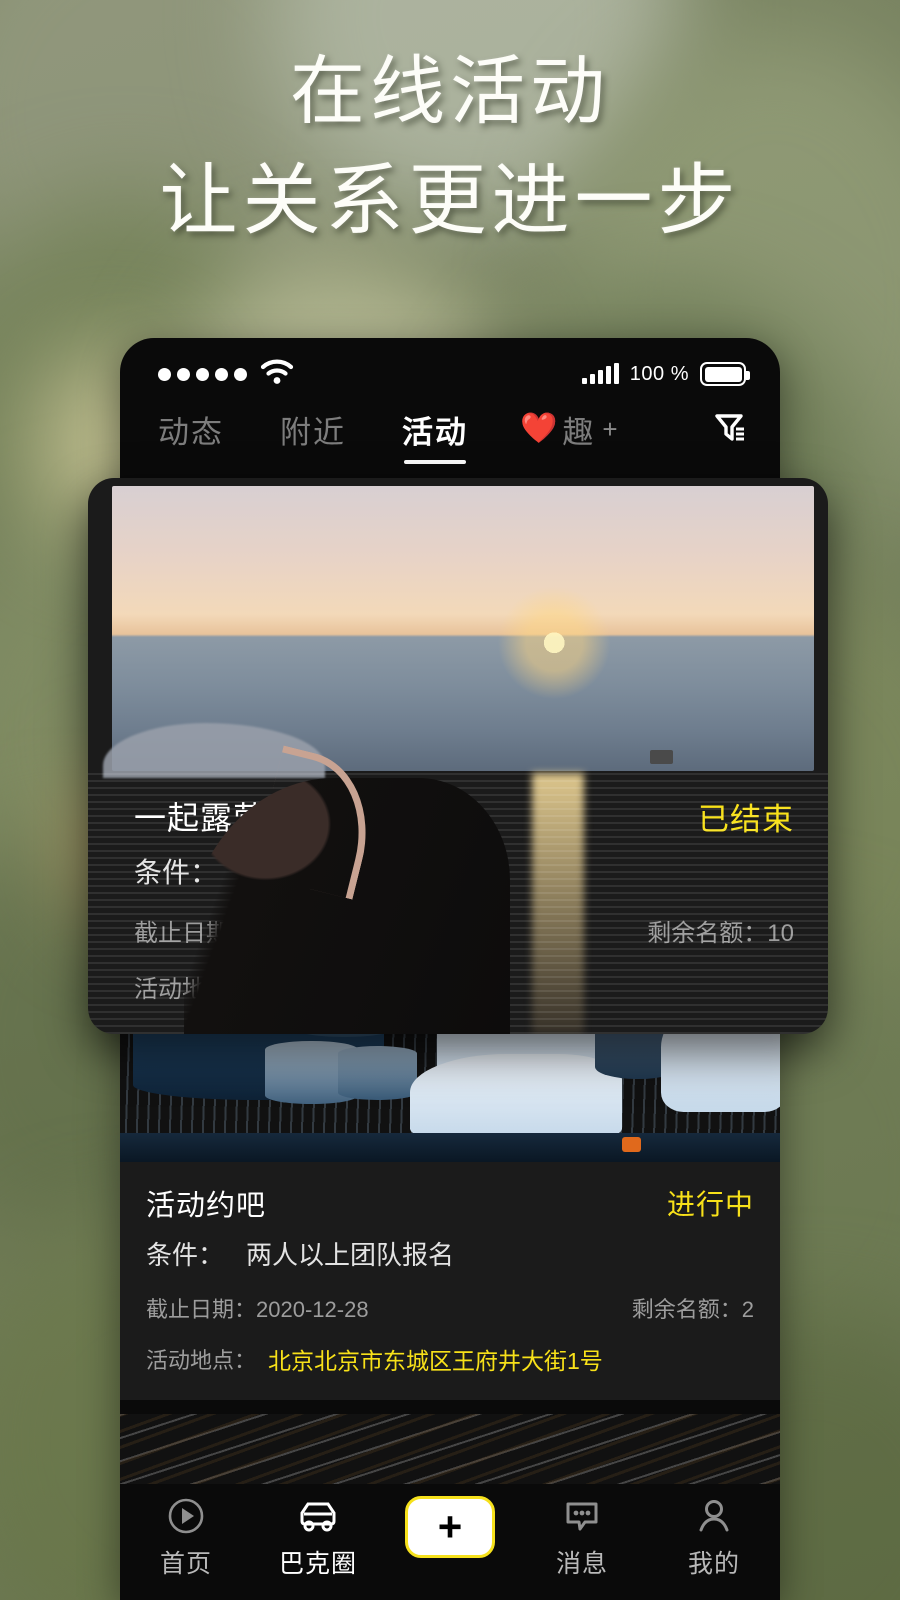 The height and width of the screenshot is (1600, 900). I want to click on tab-qu-plus: +, so click(611, 428).